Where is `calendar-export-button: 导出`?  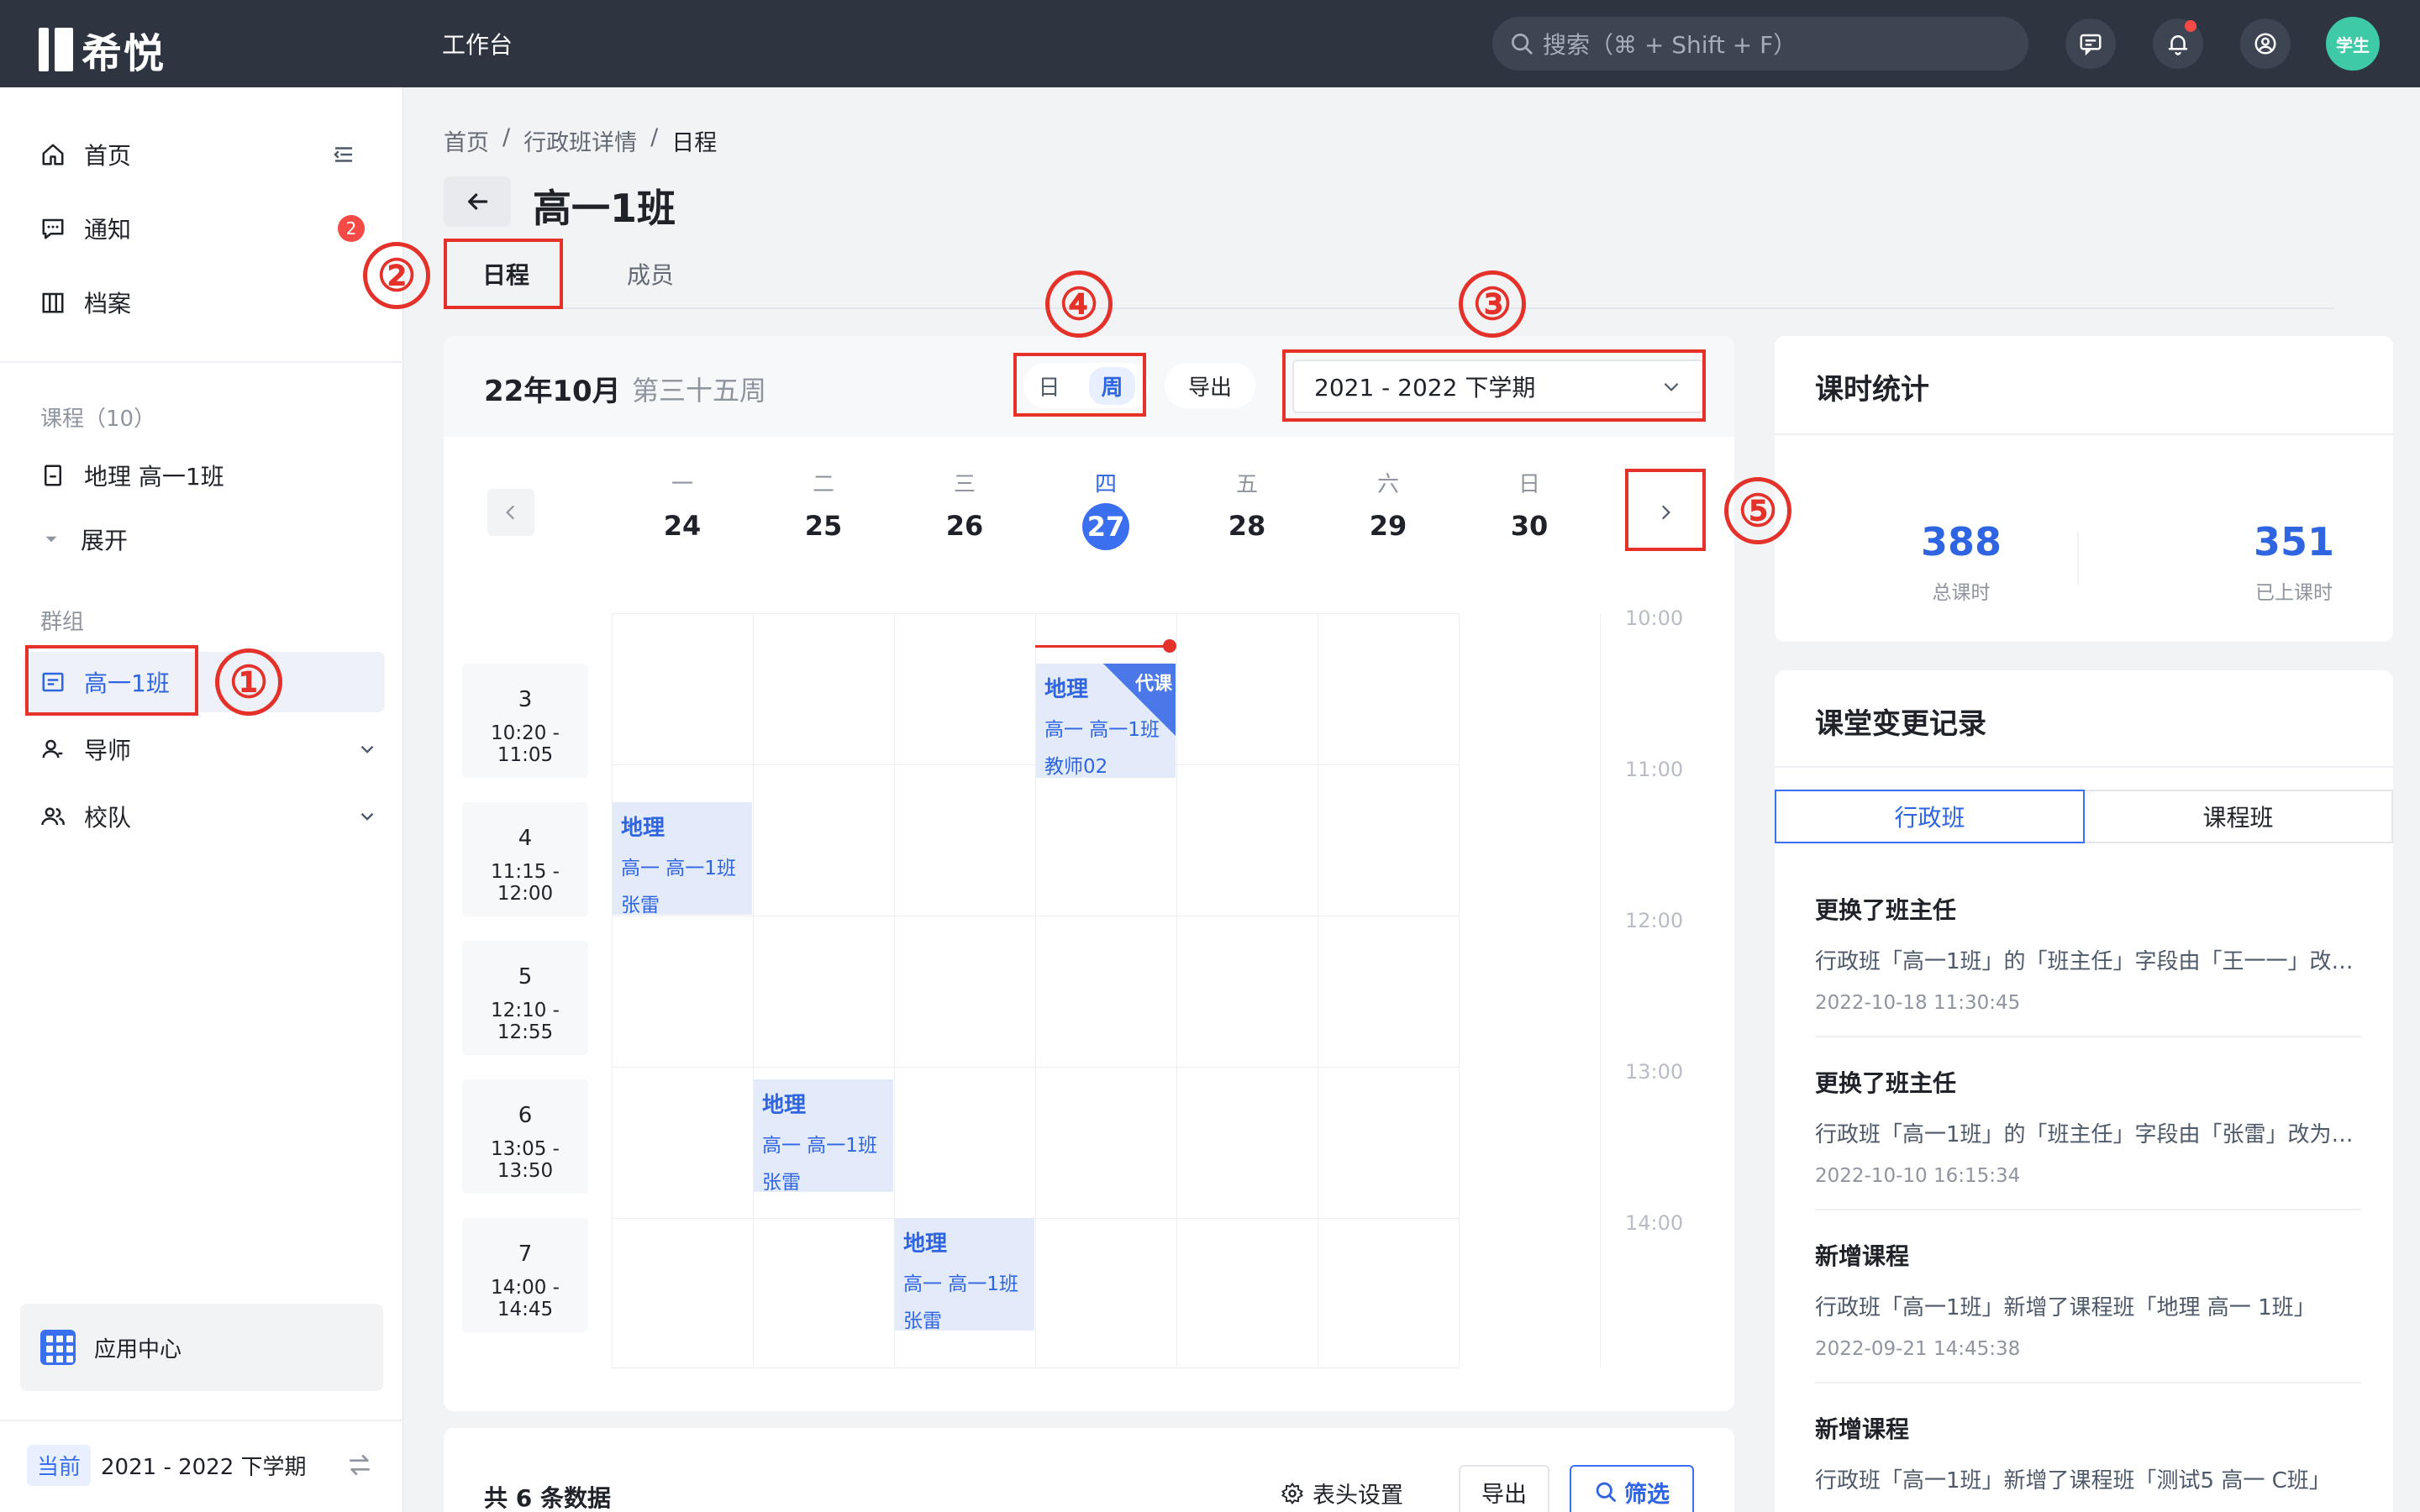
calendar-export-button: 导出 is located at coordinates (1210, 385).